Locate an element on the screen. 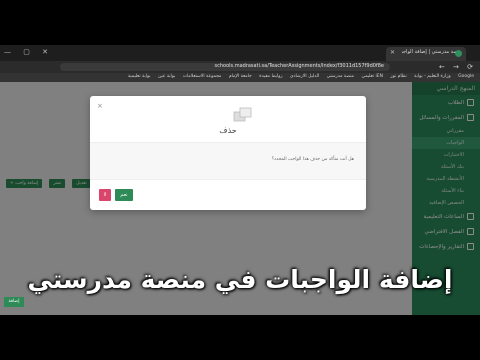 The height and width of the screenshot is (360, 480). close-icon: × is located at coordinates (100, 106).